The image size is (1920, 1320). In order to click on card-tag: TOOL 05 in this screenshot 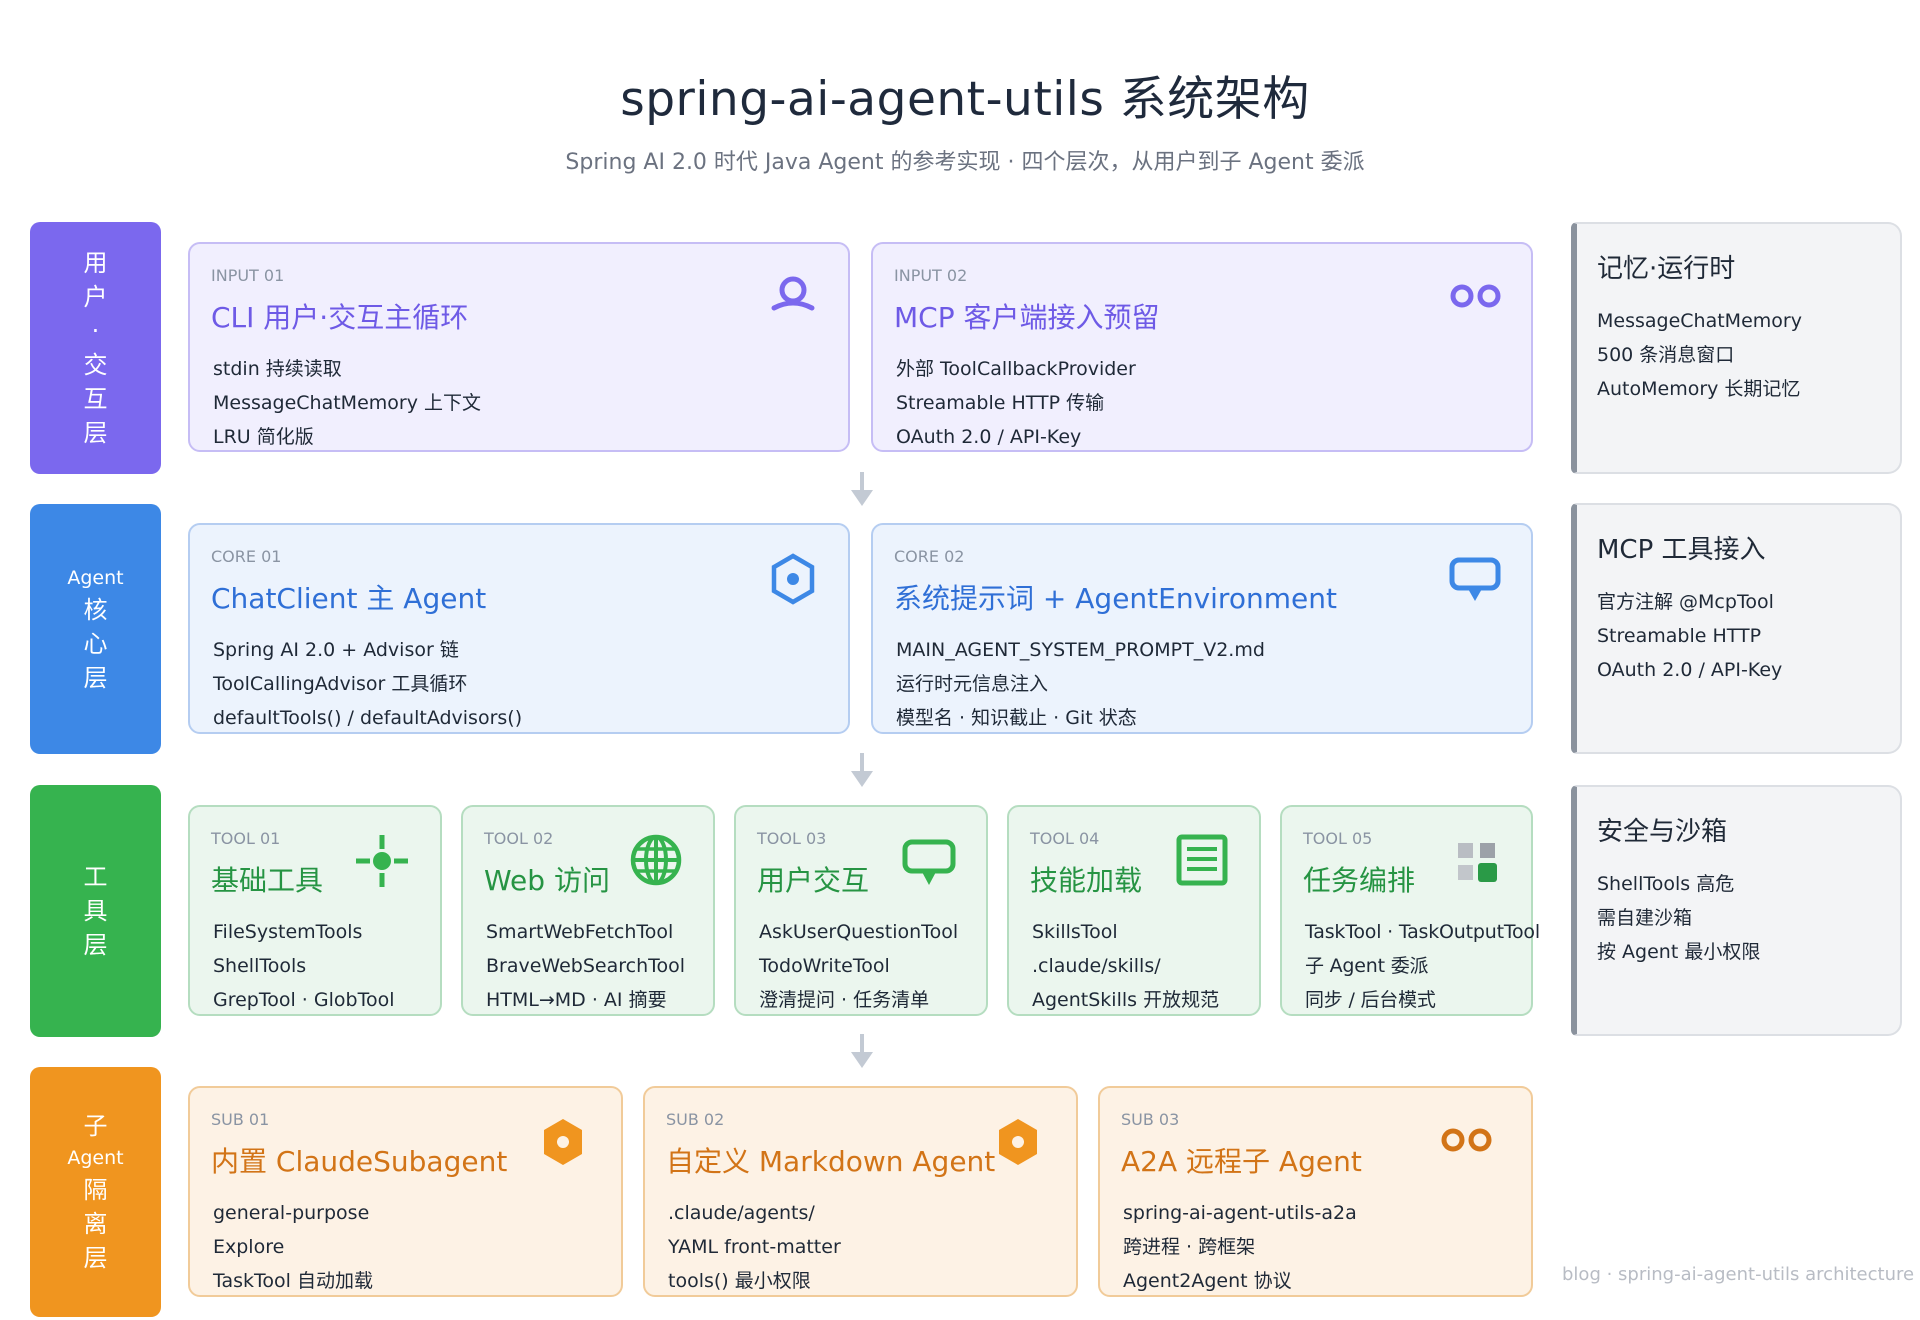, I will do `click(1338, 838)`.